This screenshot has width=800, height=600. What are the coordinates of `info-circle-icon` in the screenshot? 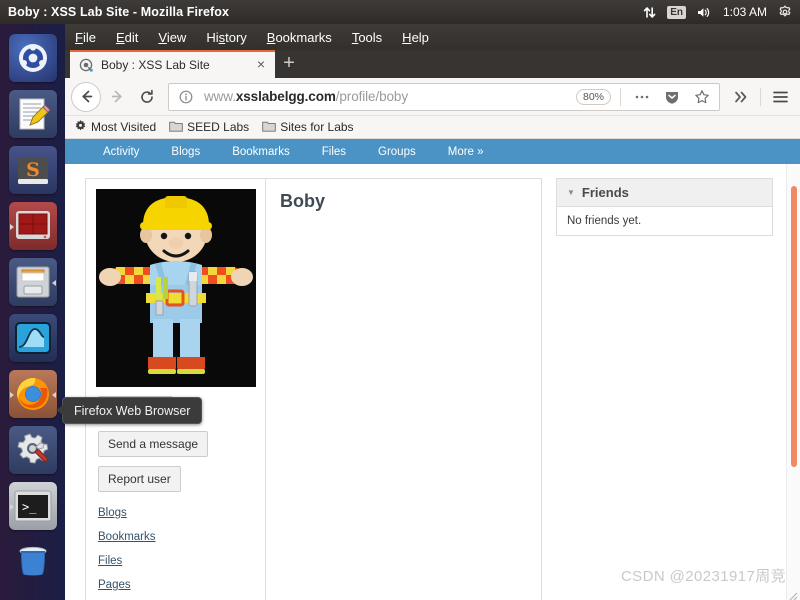 It's located at (186, 97).